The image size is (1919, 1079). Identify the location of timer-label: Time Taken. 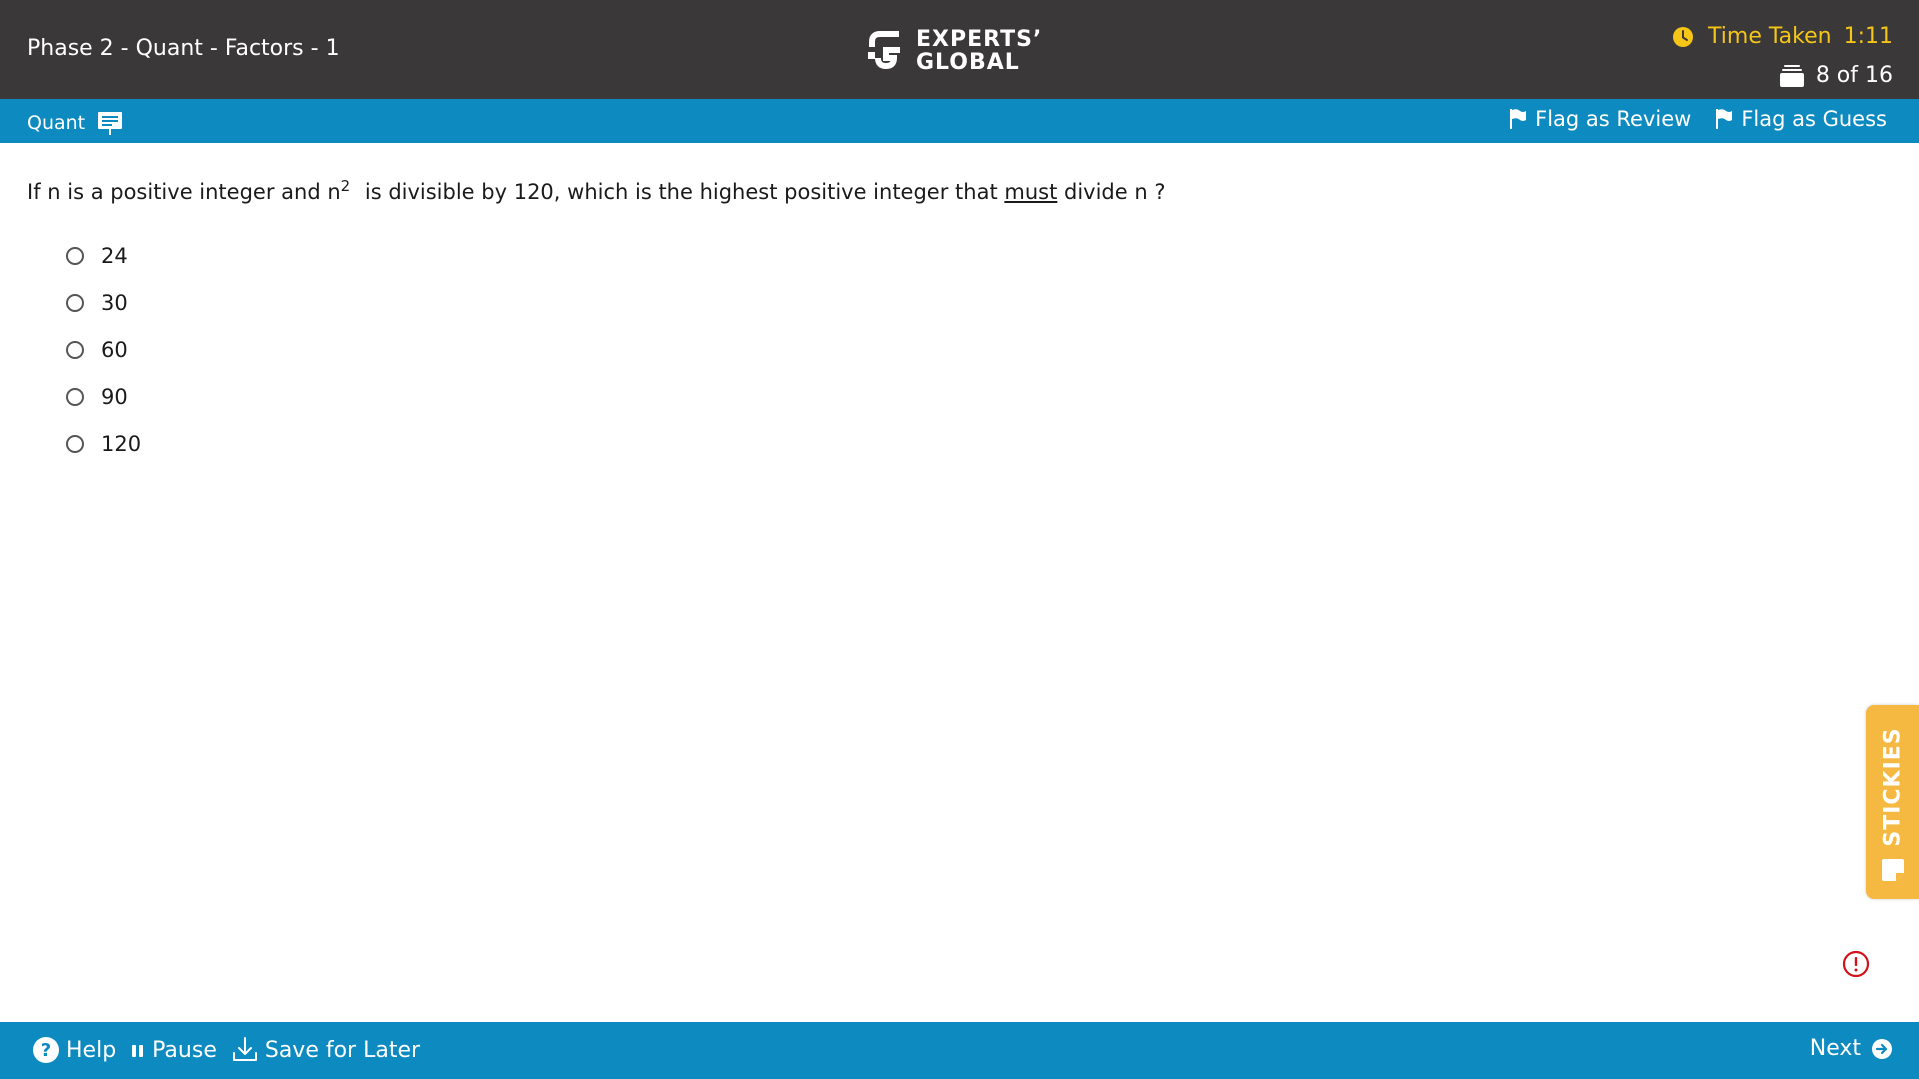
(1770, 36).